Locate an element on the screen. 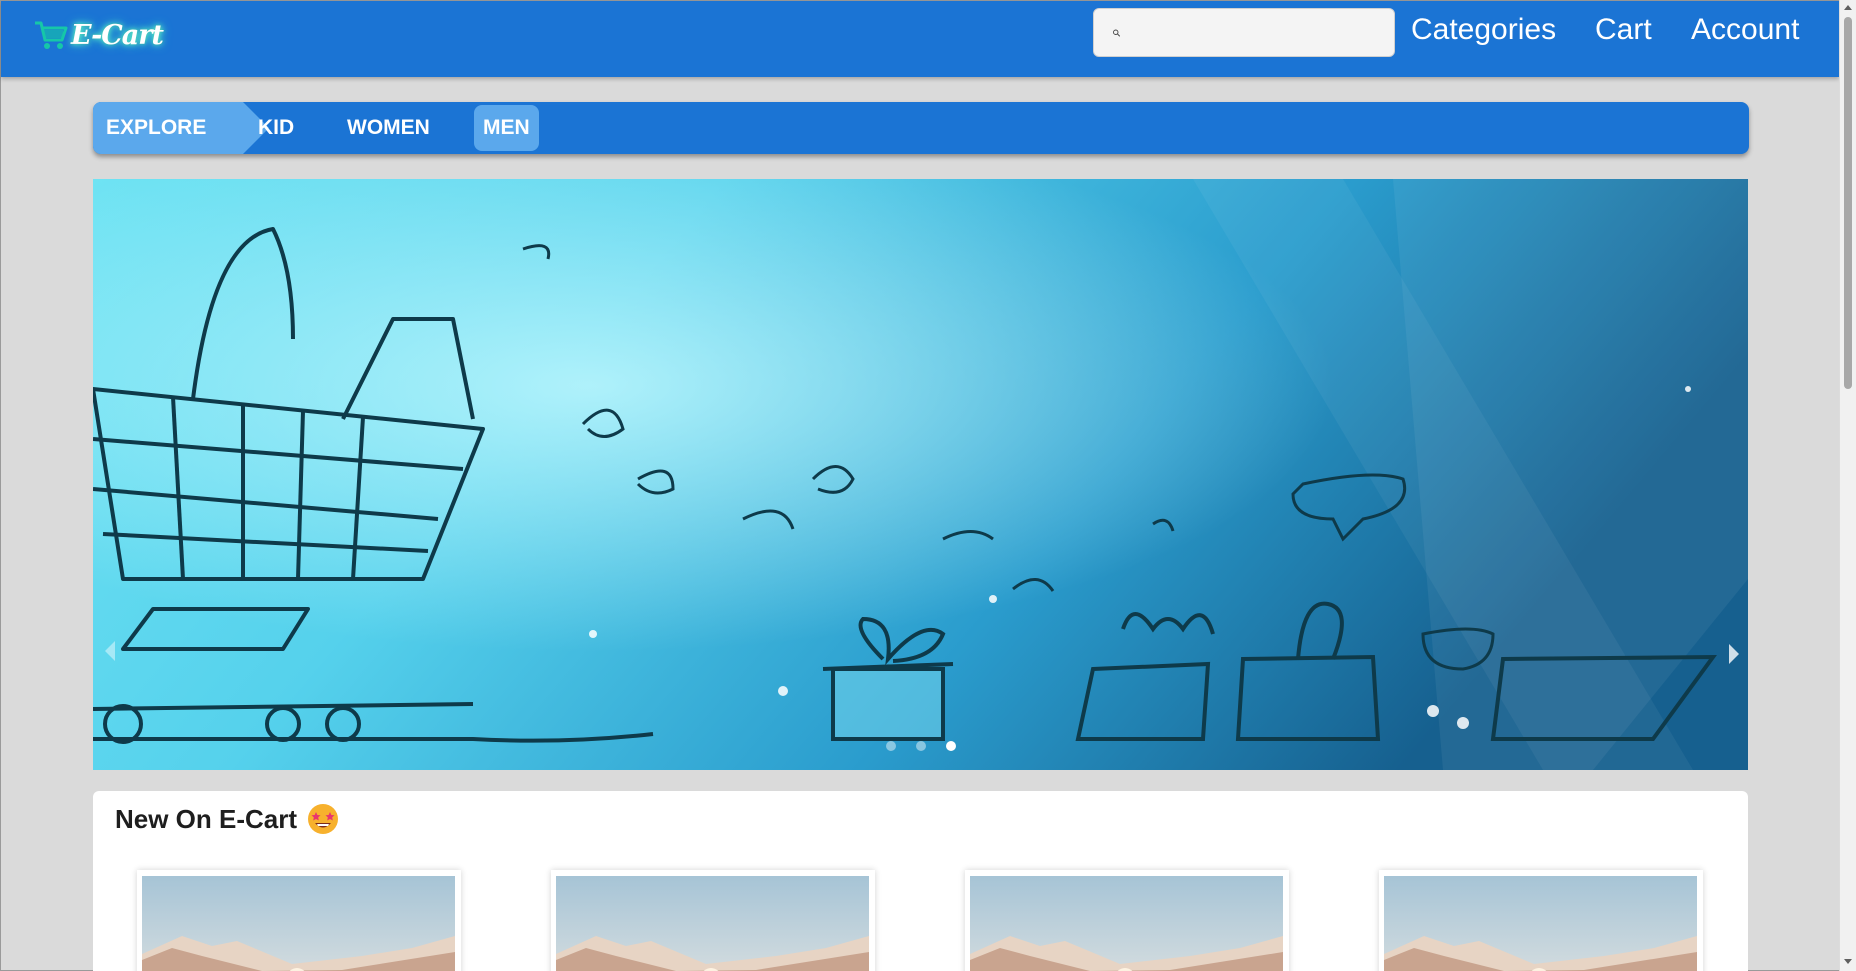  section-title: New On E-Cart is located at coordinates (227, 819).